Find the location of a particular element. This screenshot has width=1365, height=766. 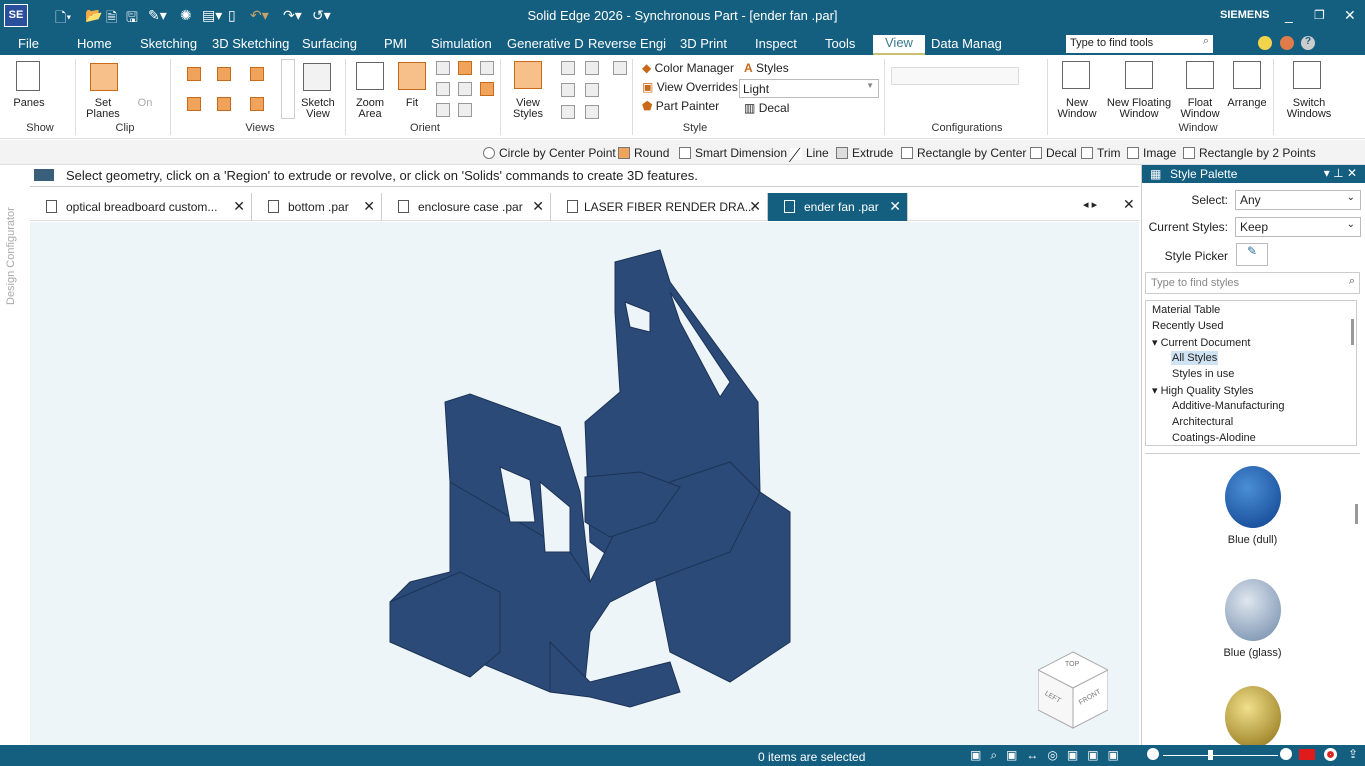

close-all-icon: ✕ is located at coordinates (1129, 204).